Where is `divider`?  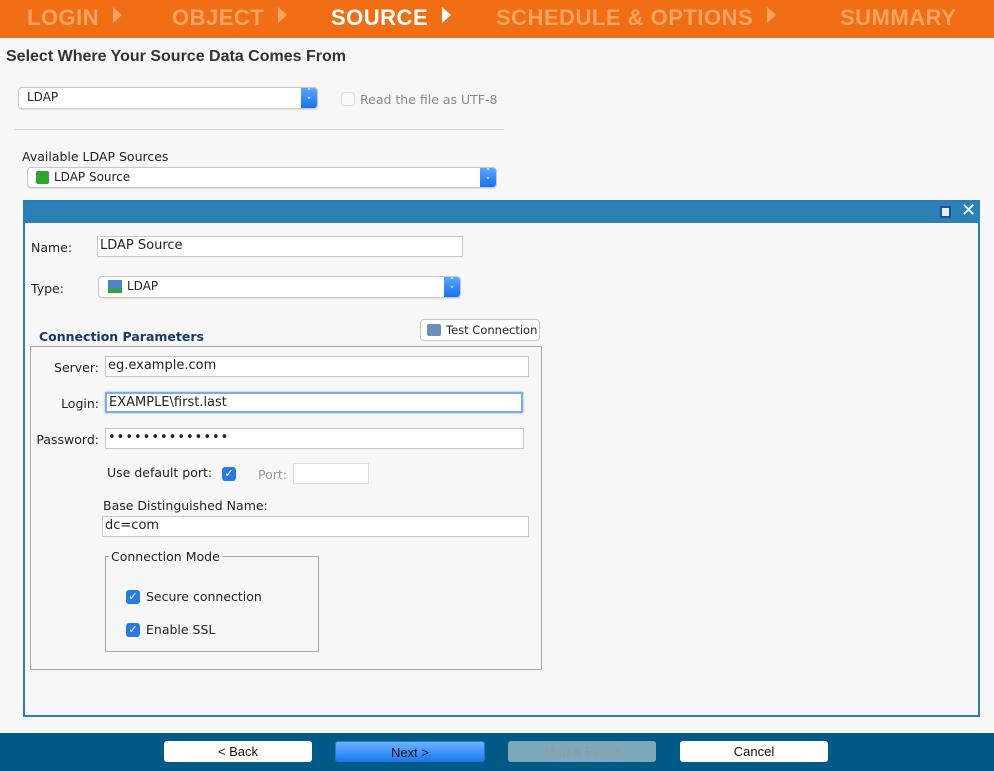
divider is located at coordinates (259, 129).